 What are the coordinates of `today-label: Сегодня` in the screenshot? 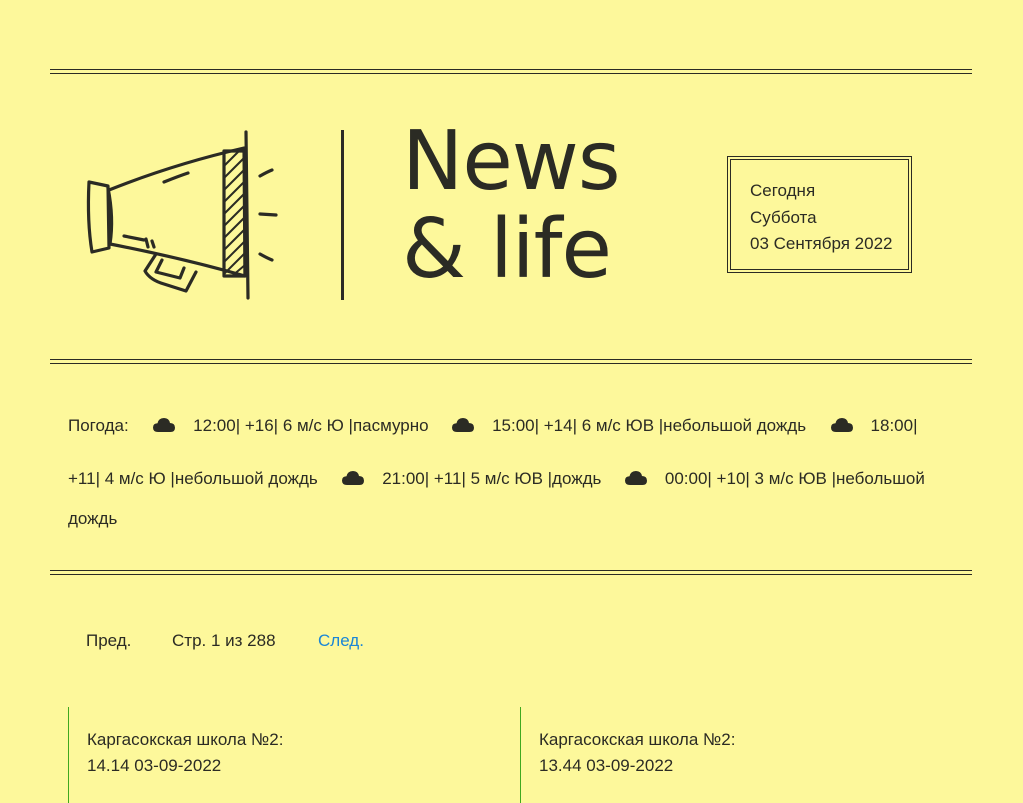 It's located at (783, 190).